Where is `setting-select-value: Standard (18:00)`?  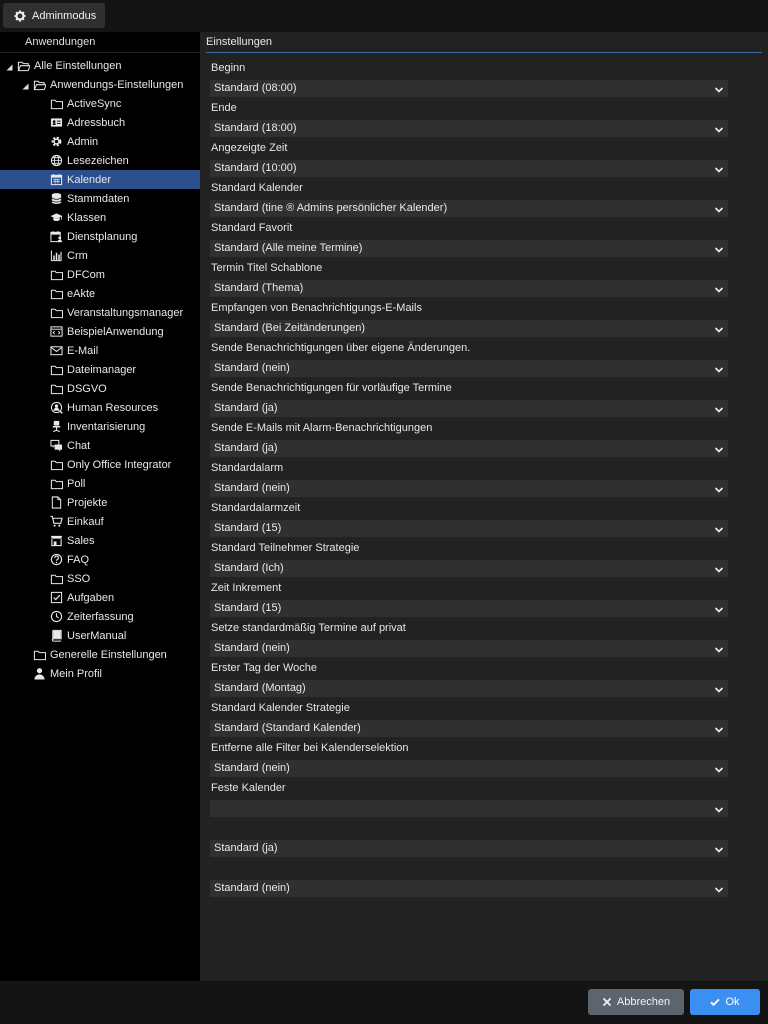
setting-select-value: Standard (18:00) is located at coordinates (255, 128).